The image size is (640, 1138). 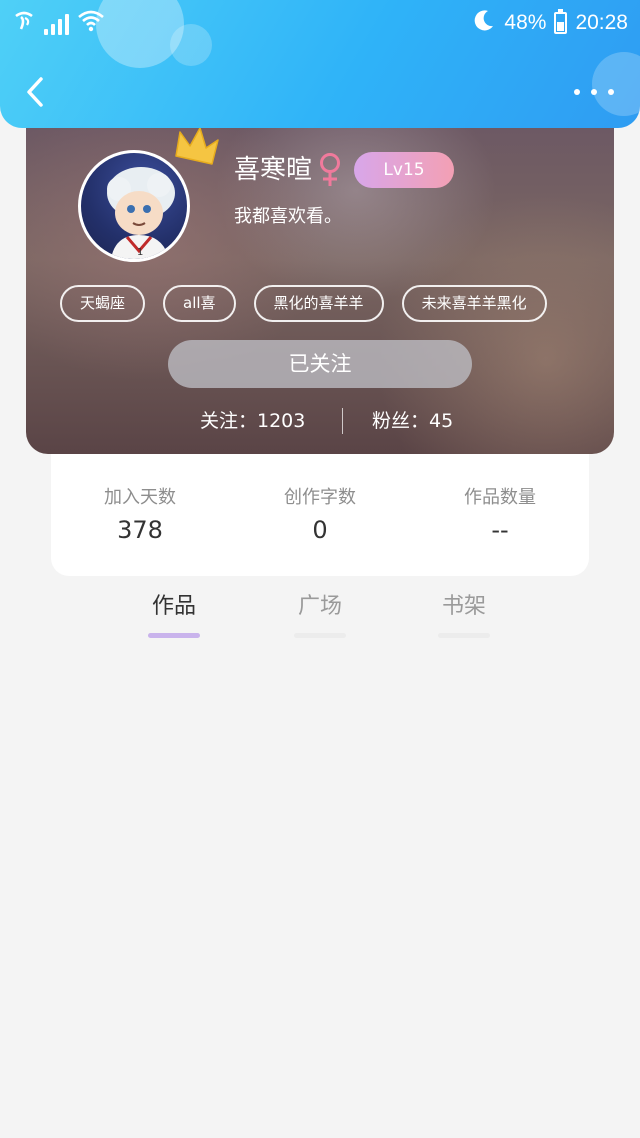 I want to click on crown-icon, so click(x=197, y=146).